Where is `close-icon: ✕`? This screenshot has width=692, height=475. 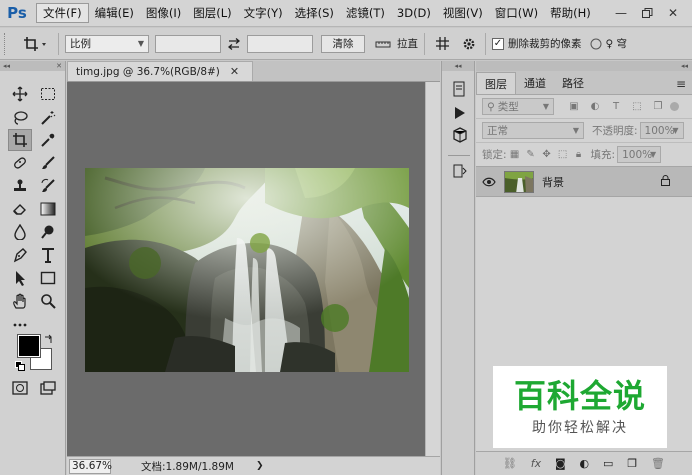 close-icon: ✕ is located at coordinates (673, 13).